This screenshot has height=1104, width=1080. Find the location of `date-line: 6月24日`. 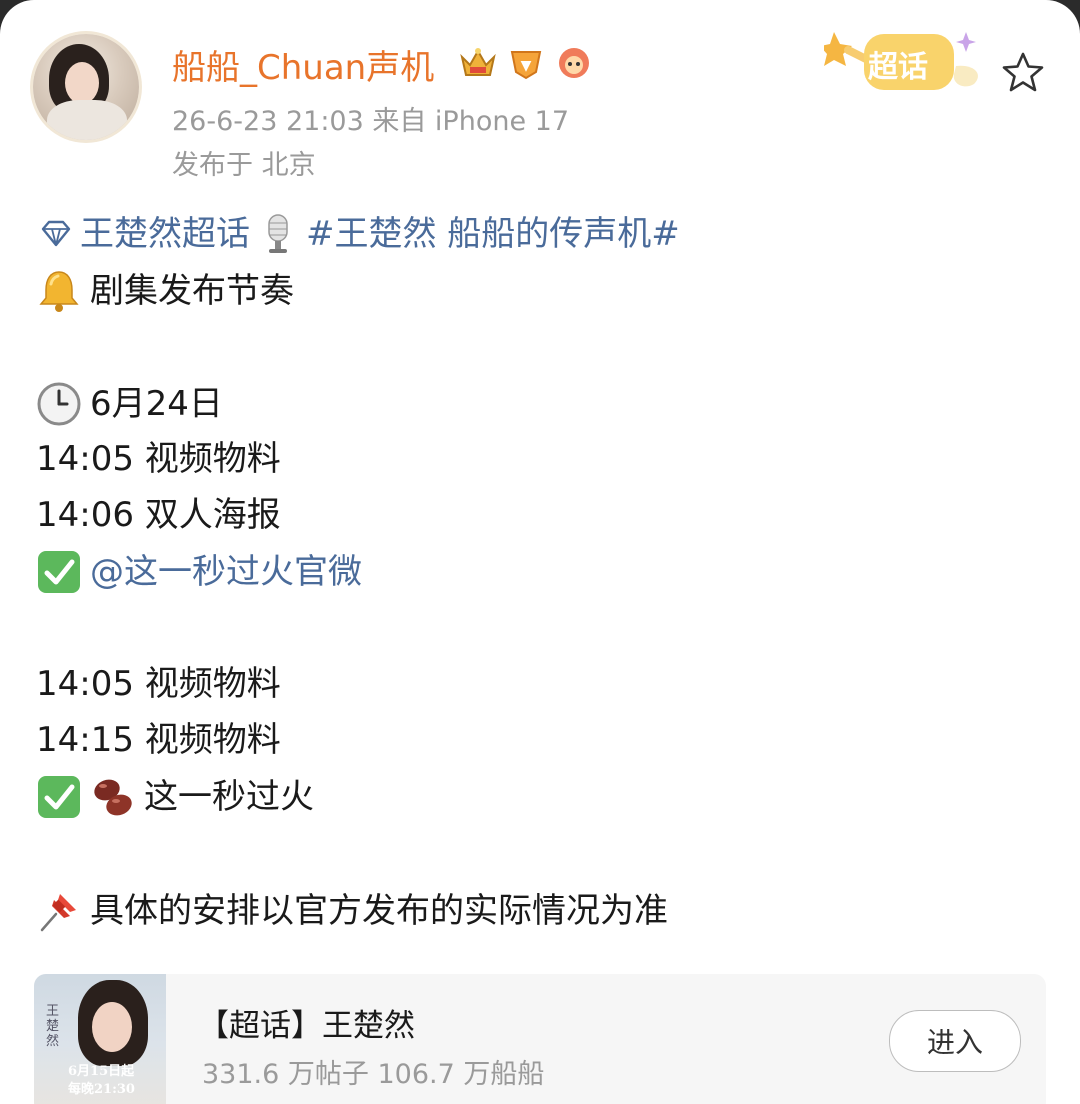

date-line: 6月24日 is located at coordinates (129, 404).